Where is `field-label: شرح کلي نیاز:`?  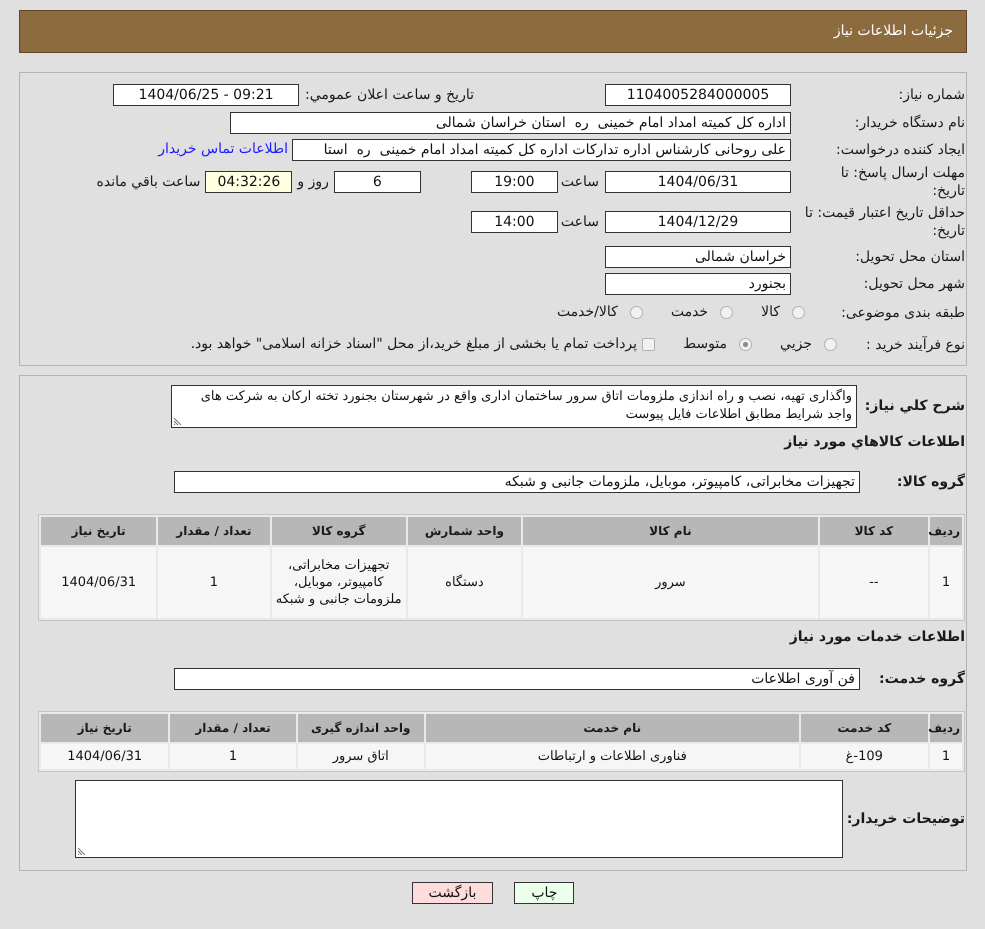
field-label: شرح کلي نیاز: is located at coordinates (915, 406).